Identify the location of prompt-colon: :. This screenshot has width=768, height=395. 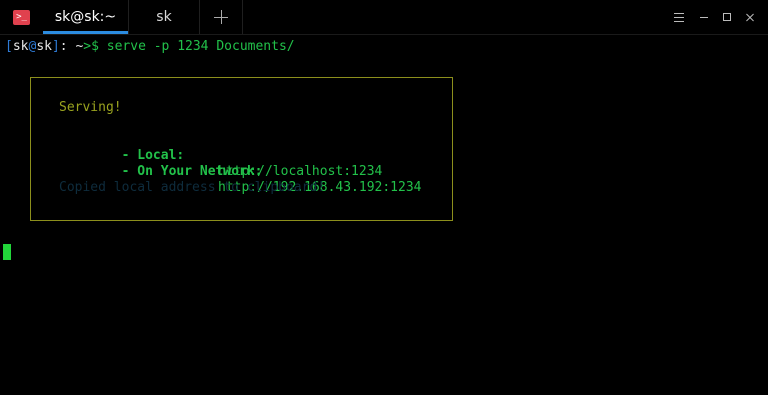
(63, 46).